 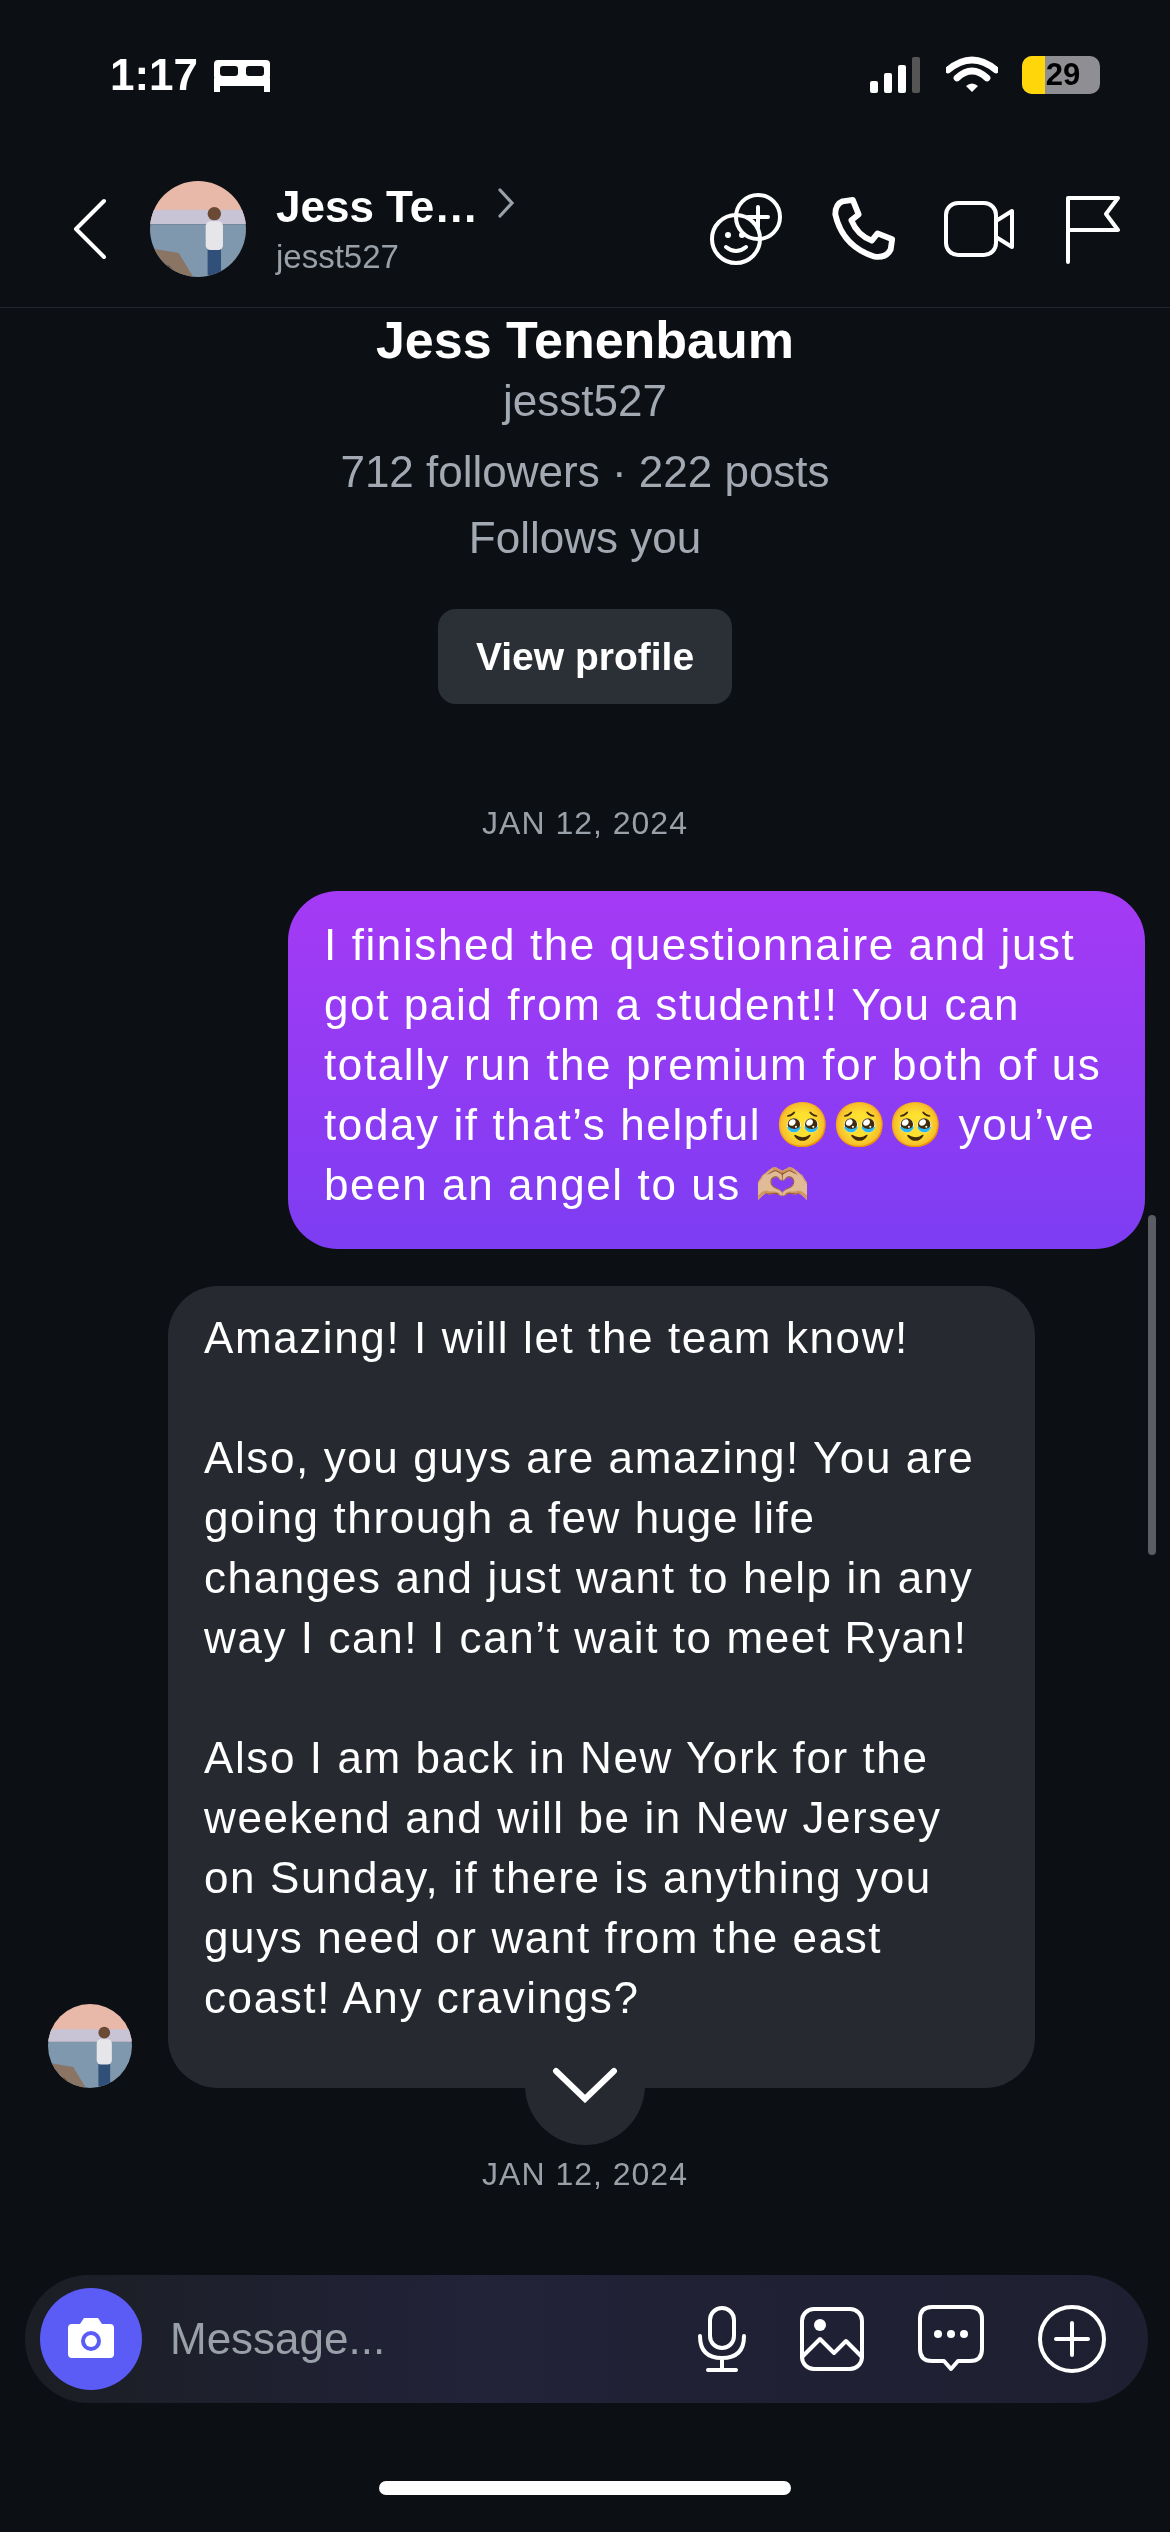 I want to click on contact-username: jesst527, so click(x=338, y=256).